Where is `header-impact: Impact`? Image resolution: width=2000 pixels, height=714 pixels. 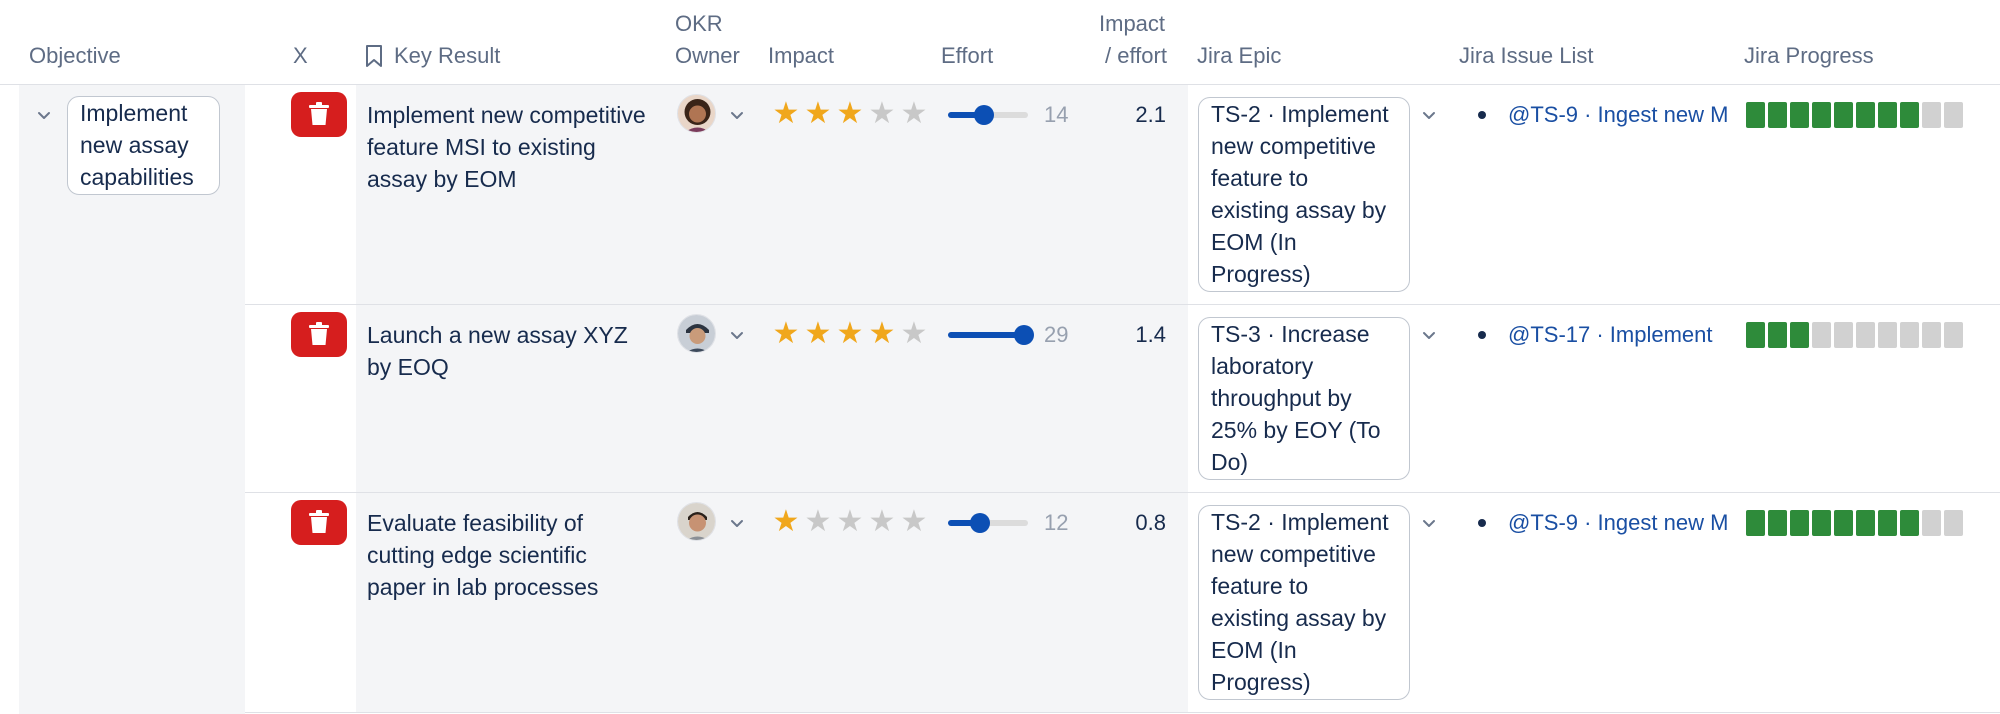
header-impact: Impact is located at coordinates (801, 55).